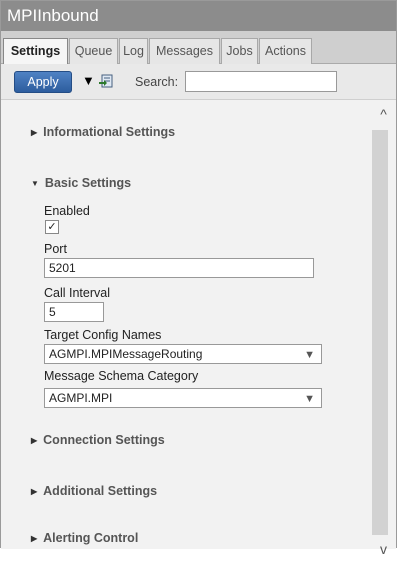 Image resolution: width=397 pixels, height=561 pixels. I want to click on tab-queue: Queue, so click(93, 51).